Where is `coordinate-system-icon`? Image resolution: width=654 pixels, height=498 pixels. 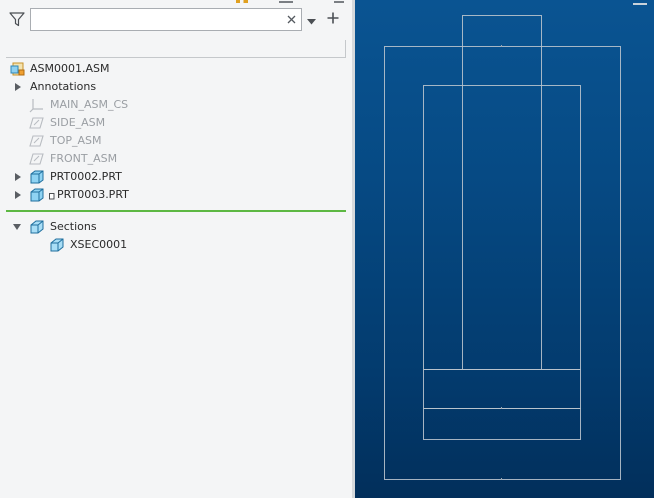 coordinate-system-icon is located at coordinates (37, 105).